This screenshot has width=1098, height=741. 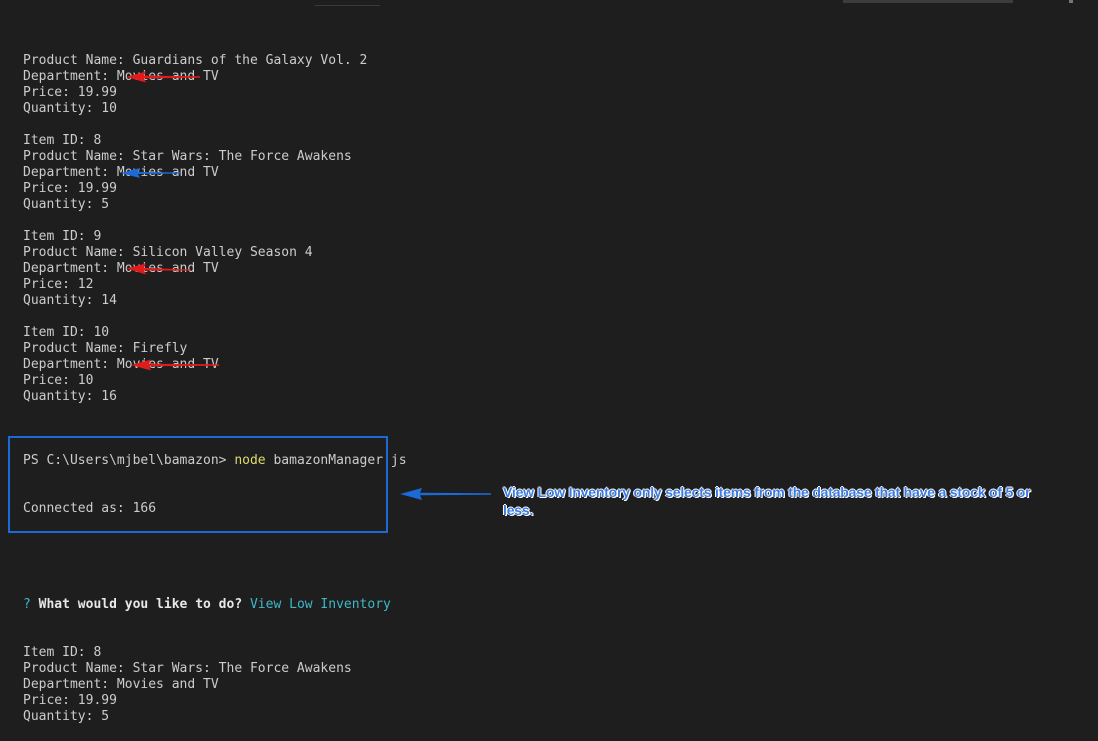 I want to click on terminal-line: Quantity: 14, so click(x=70, y=300).